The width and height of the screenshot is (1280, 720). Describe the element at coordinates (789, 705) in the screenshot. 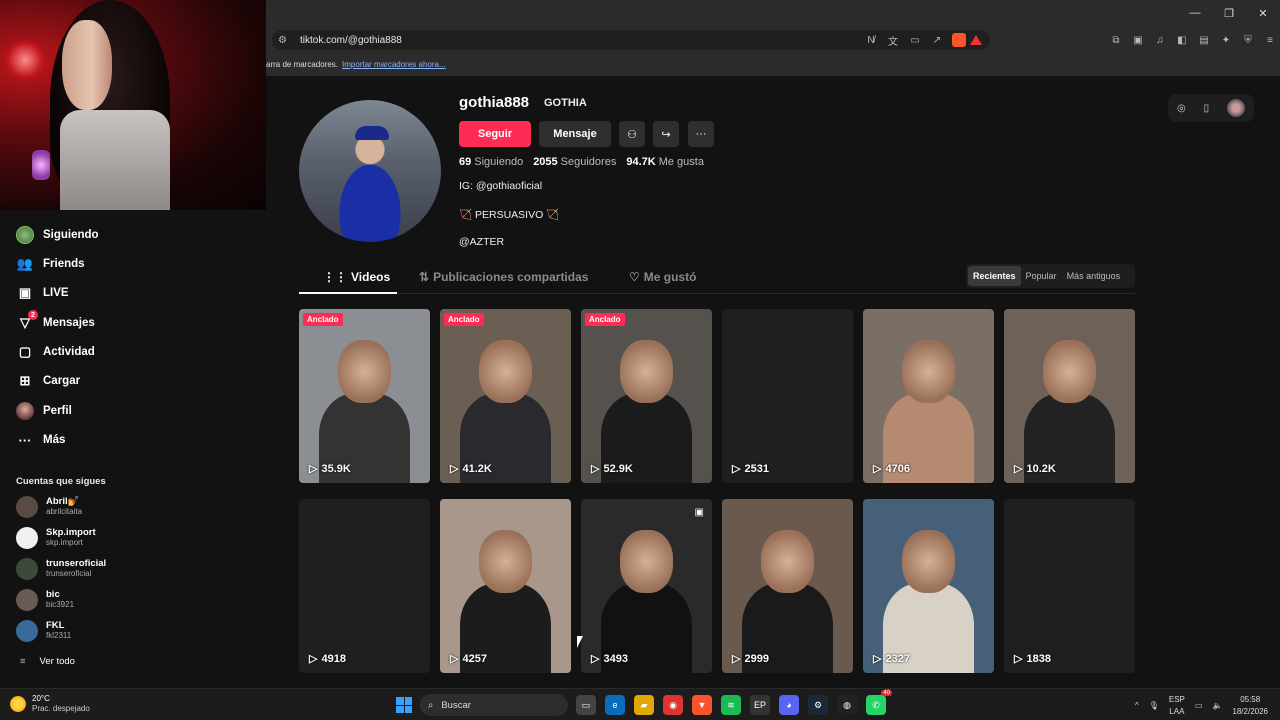

I see `discord-icon: ◕` at that location.